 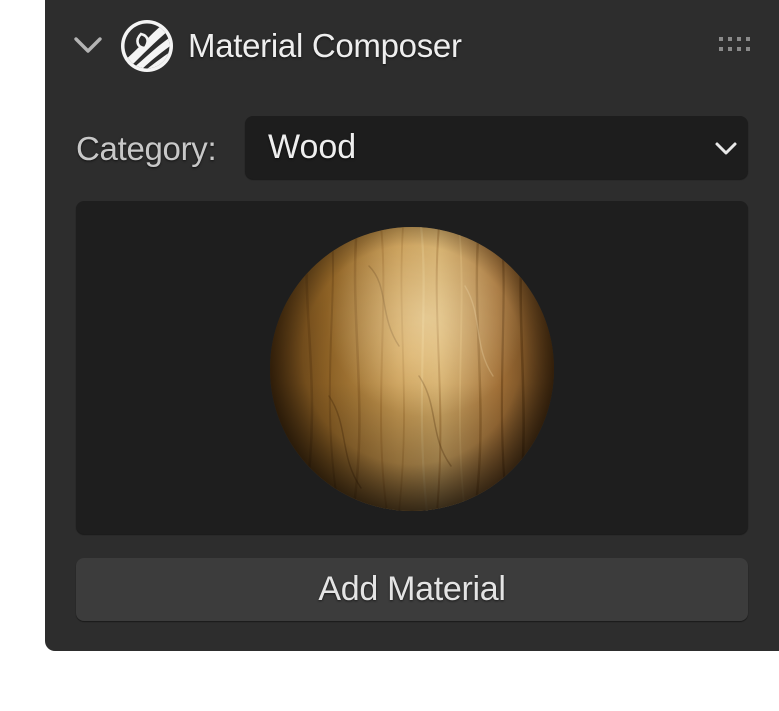 I want to click on panel-header: Material Composer, so click(x=412, y=46).